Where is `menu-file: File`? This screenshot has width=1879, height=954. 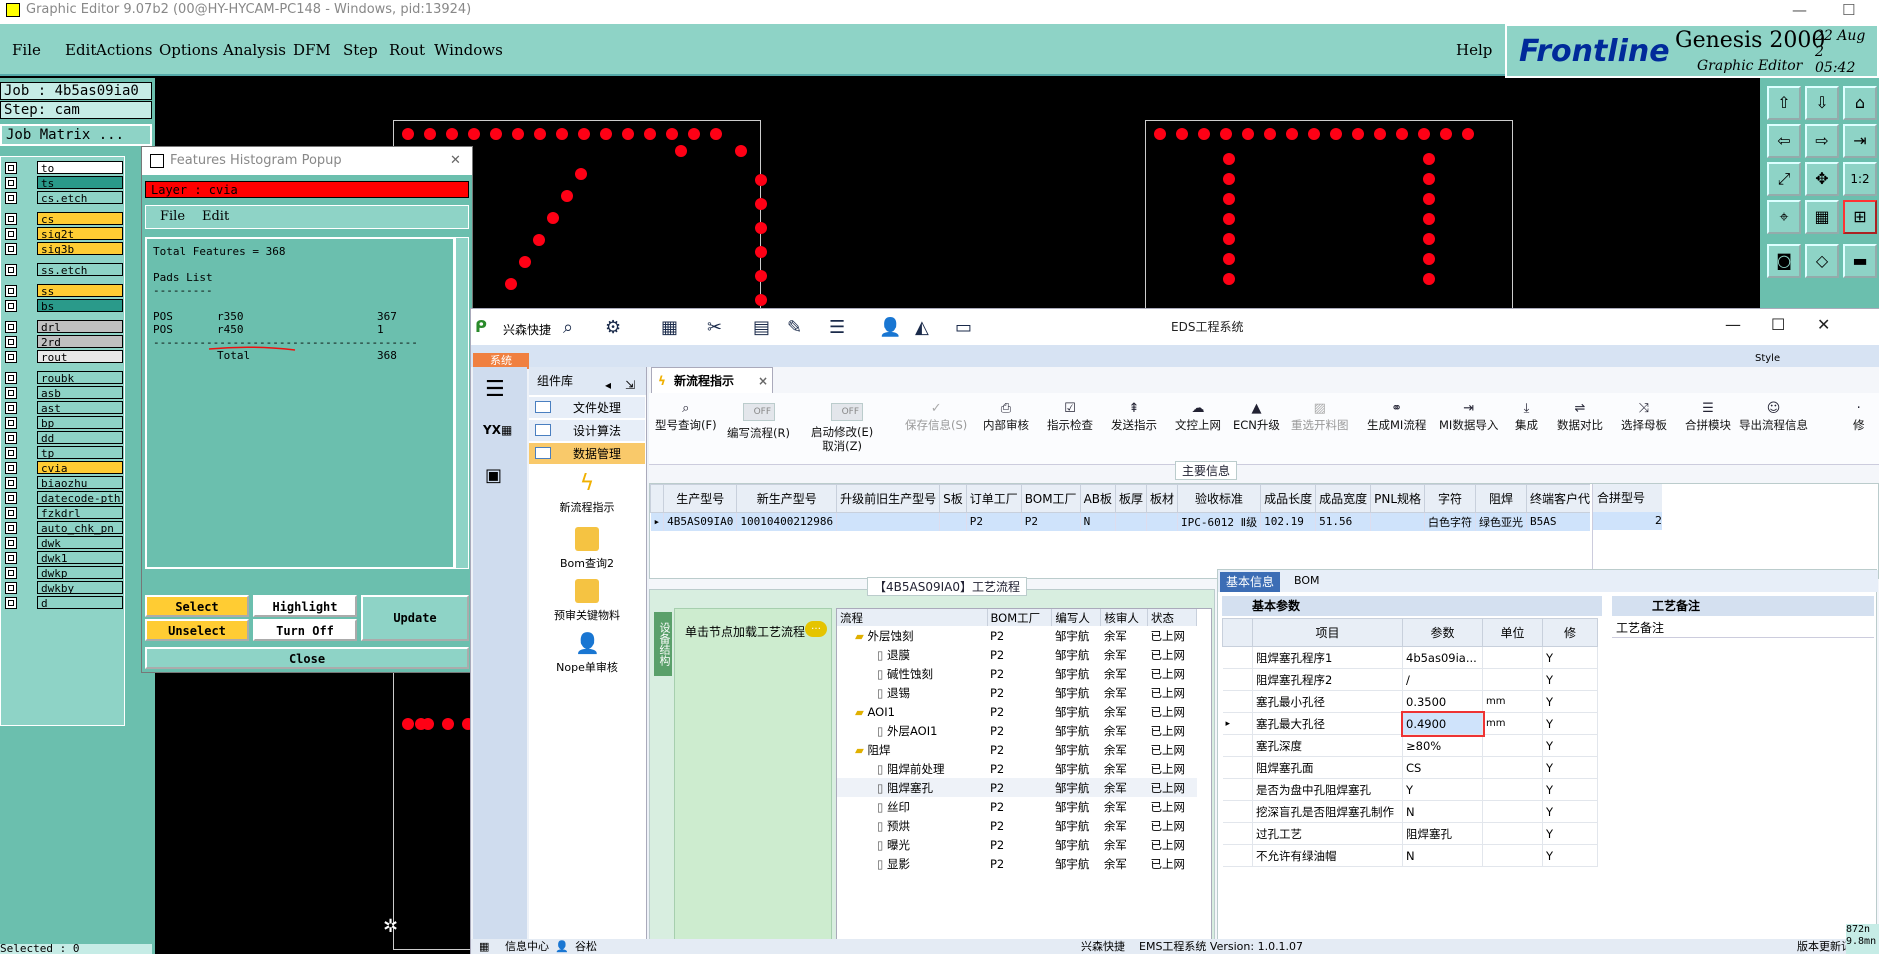
menu-file: File is located at coordinates (26, 50).